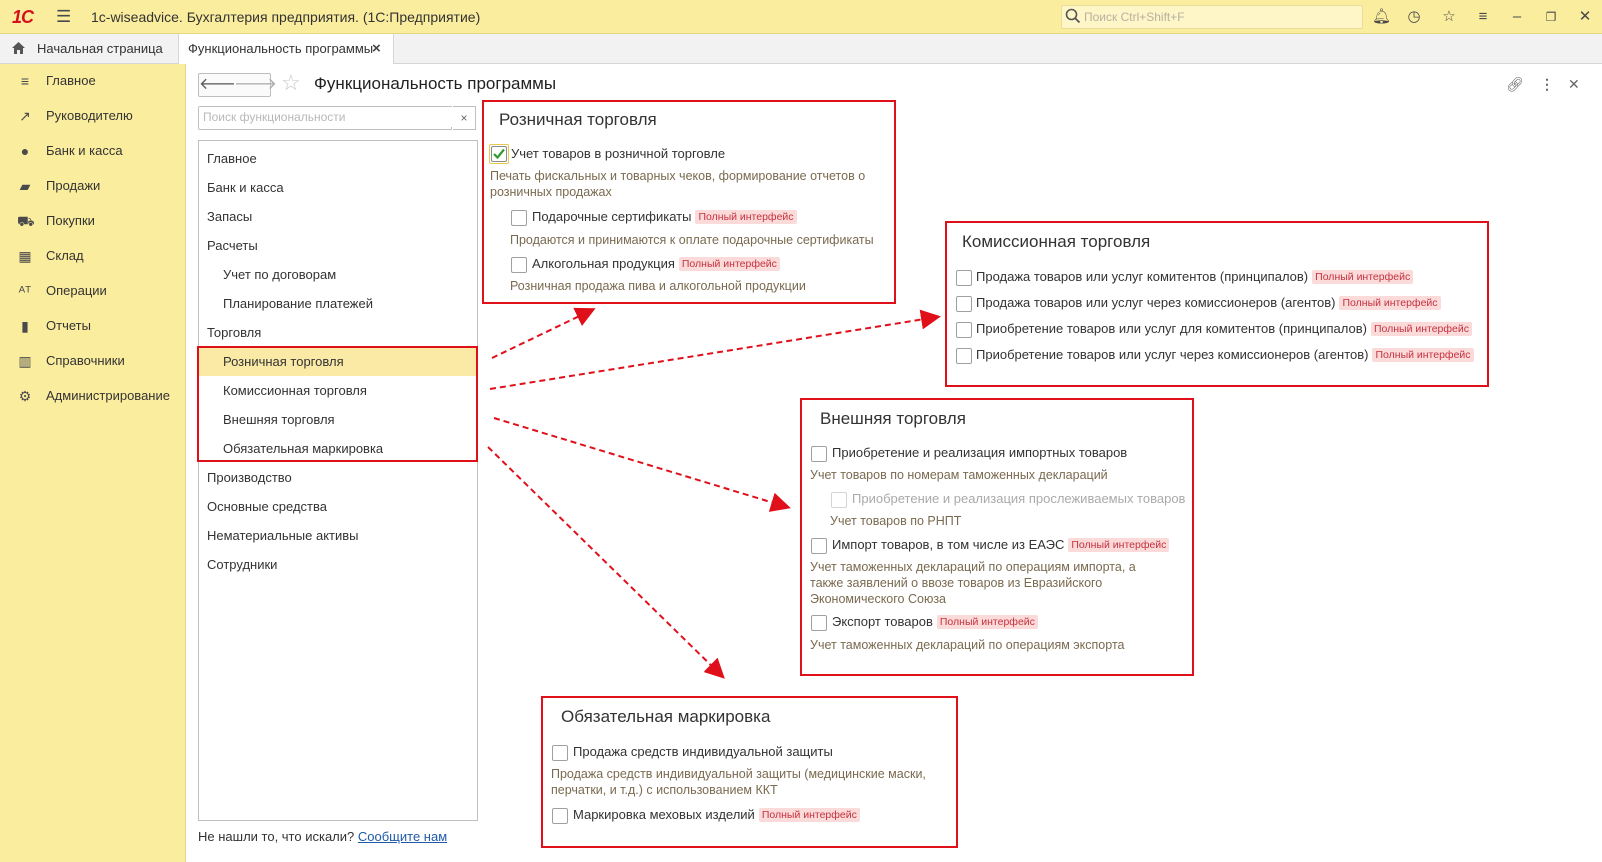 The height and width of the screenshot is (862, 1602). I want to click on favorites-star-icon: ☆, so click(1449, 17).